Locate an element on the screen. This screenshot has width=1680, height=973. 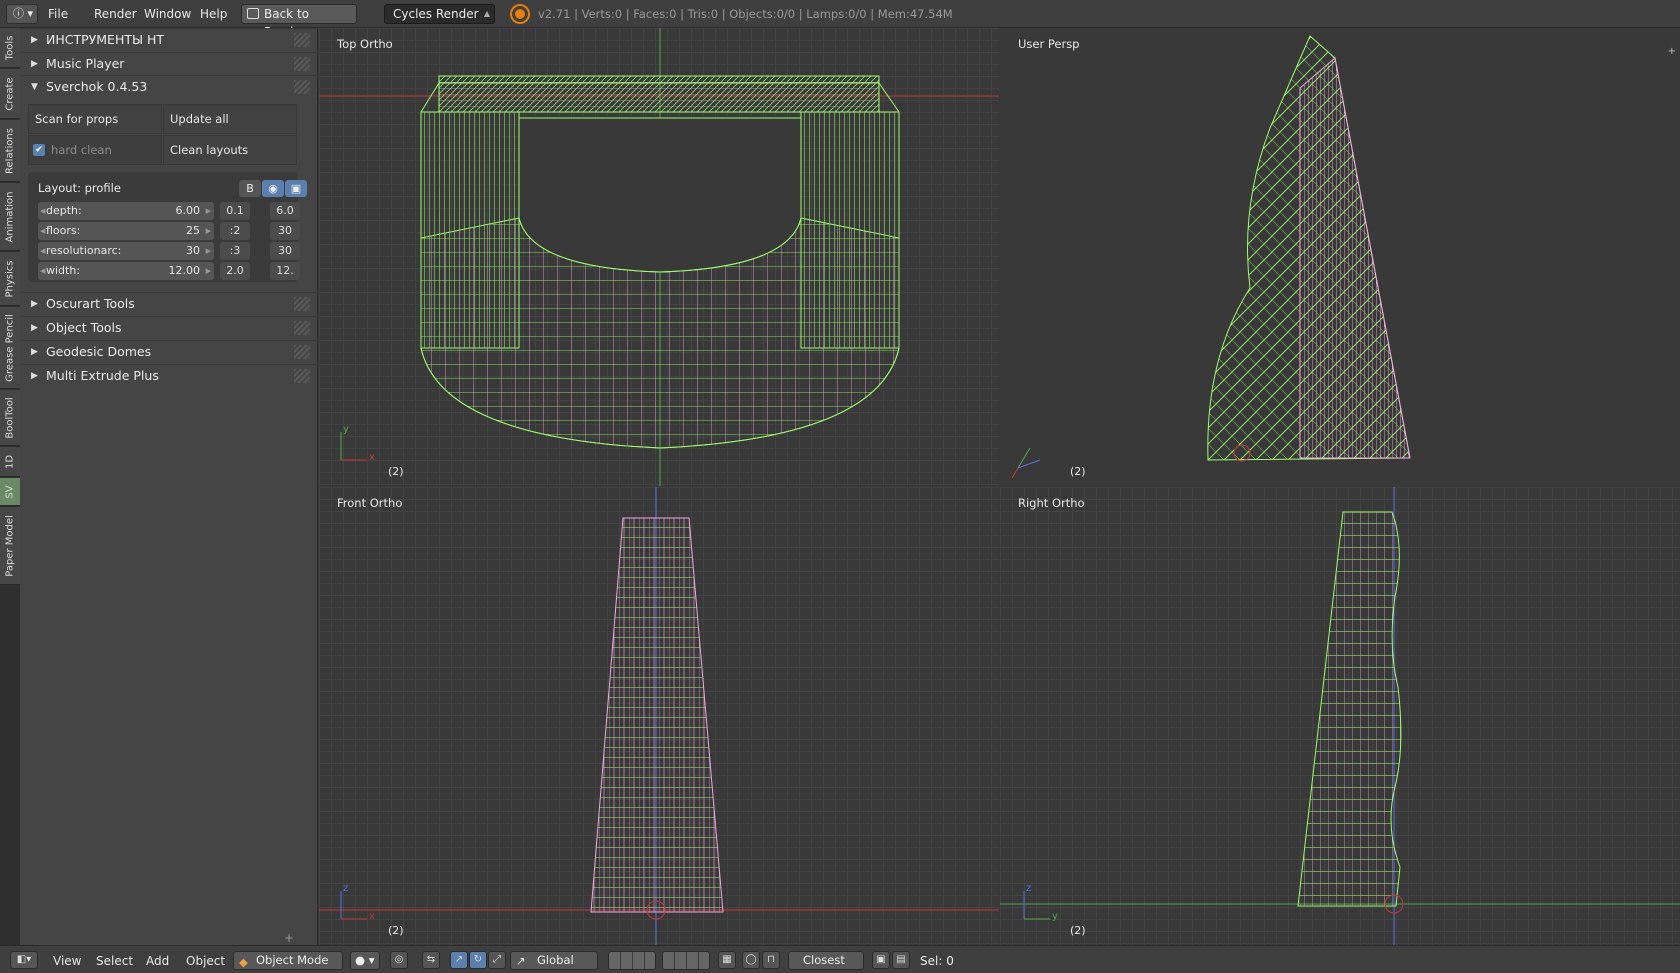
orientation-icon: ↗ is located at coordinates (521, 961).